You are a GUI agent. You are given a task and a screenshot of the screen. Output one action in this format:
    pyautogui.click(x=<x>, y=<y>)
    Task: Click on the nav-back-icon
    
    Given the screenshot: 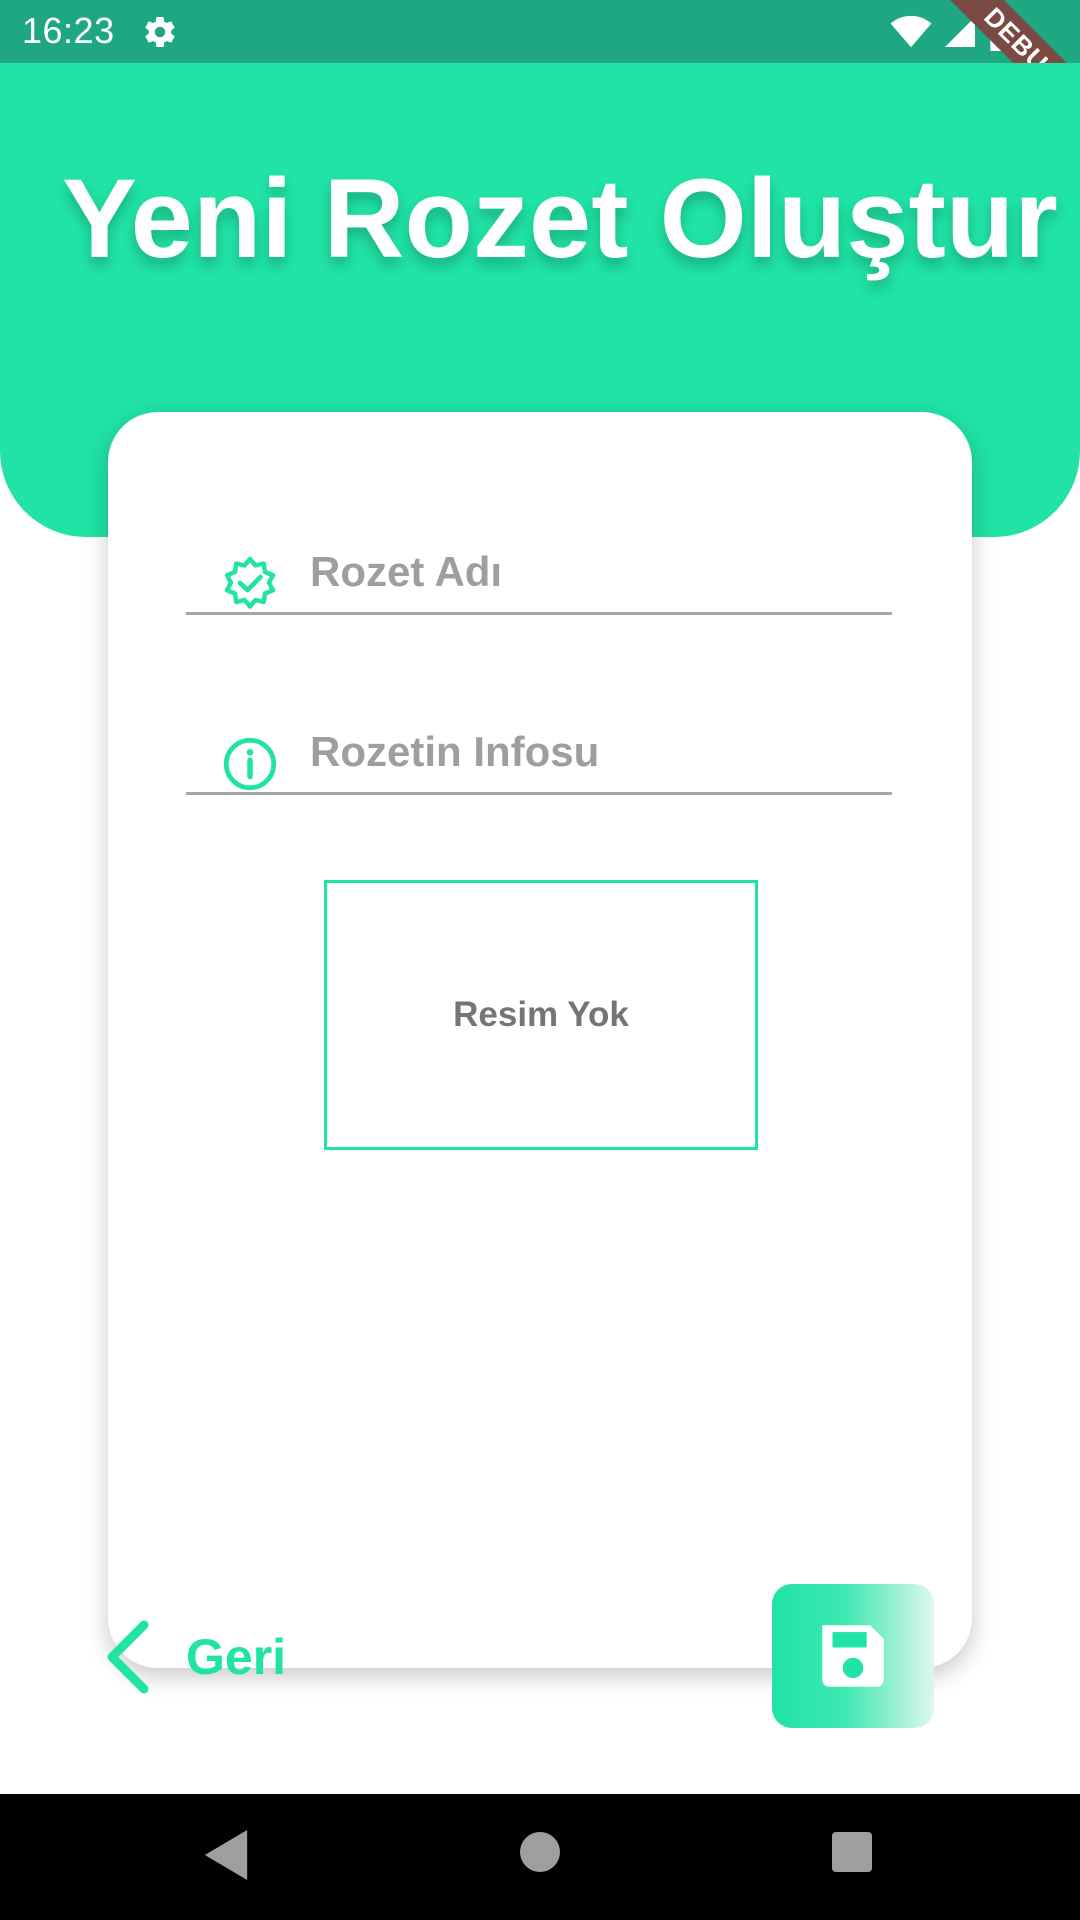 What is the action you would take?
    pyautogui.click(x=226, y=1855)
    